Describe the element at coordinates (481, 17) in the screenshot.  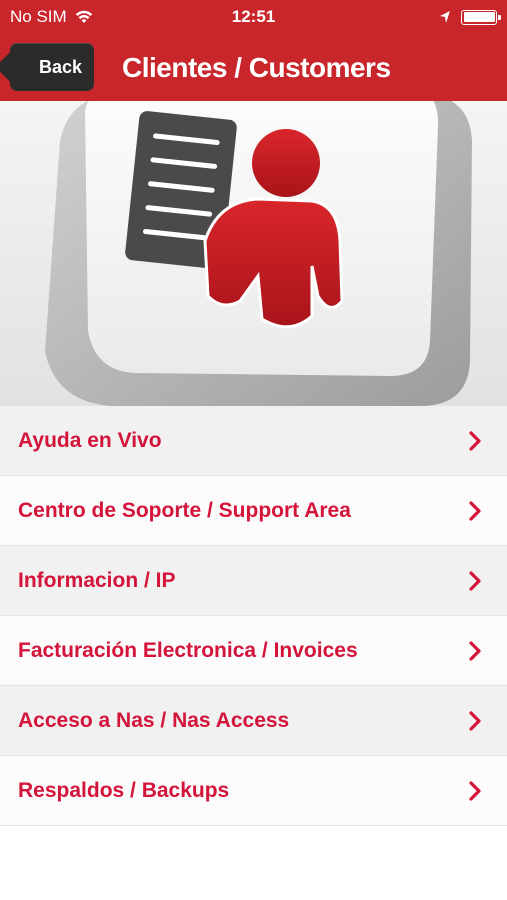
I see `battery-icon` at that location.